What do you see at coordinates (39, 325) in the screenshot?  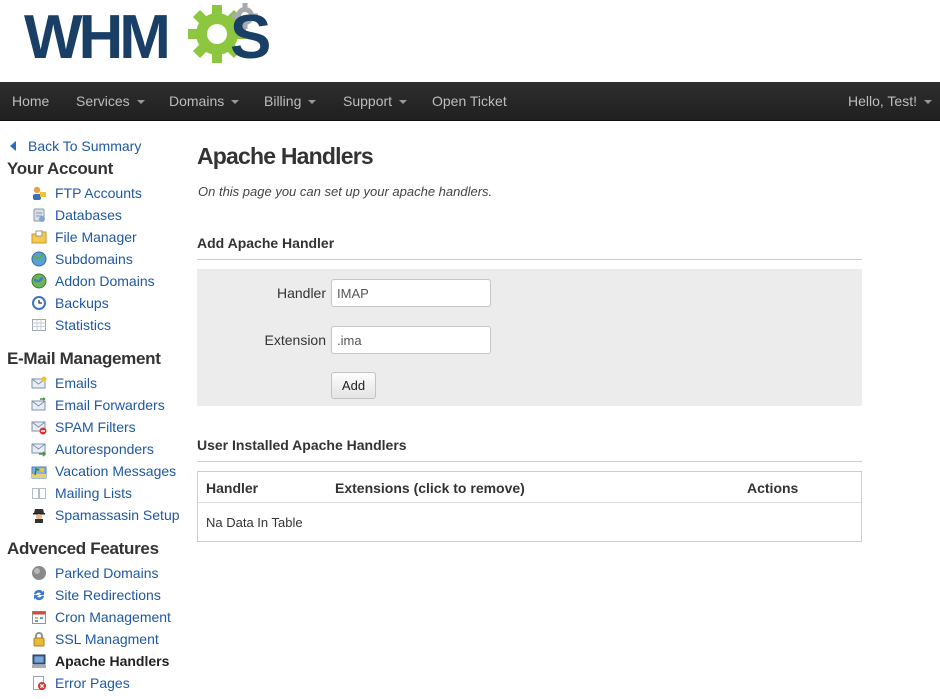 I see `stats-grid-icon` at bounding box center [39, 325].